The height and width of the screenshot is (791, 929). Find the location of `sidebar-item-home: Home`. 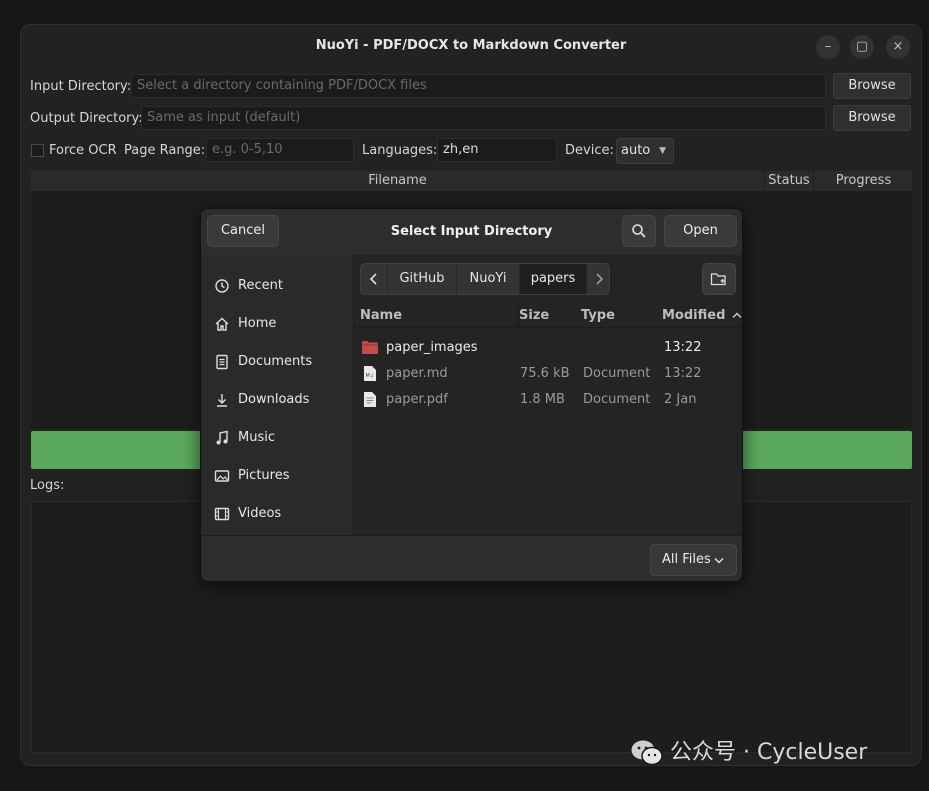

sidebar-item-home: Home is located at coordinates (277, 324).